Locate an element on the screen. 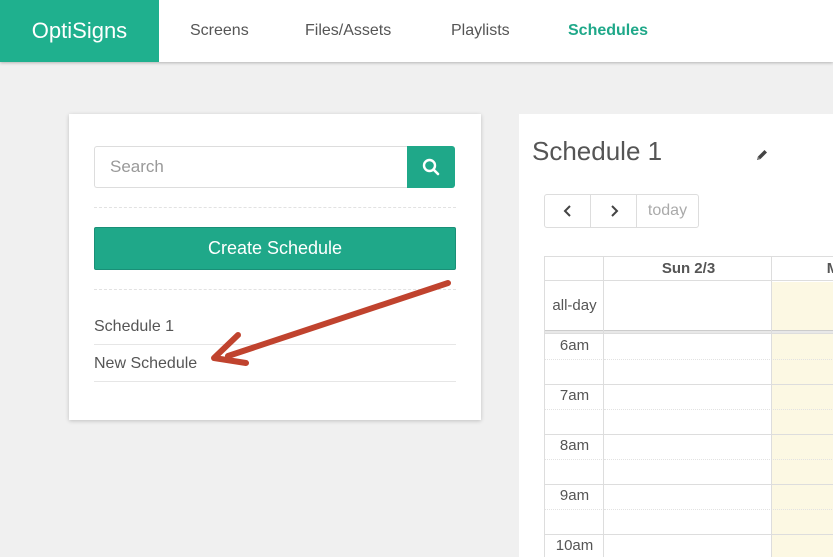 The height and width of the screenshot is (557, 833). allday-divider is located at coordinates (689, 332).